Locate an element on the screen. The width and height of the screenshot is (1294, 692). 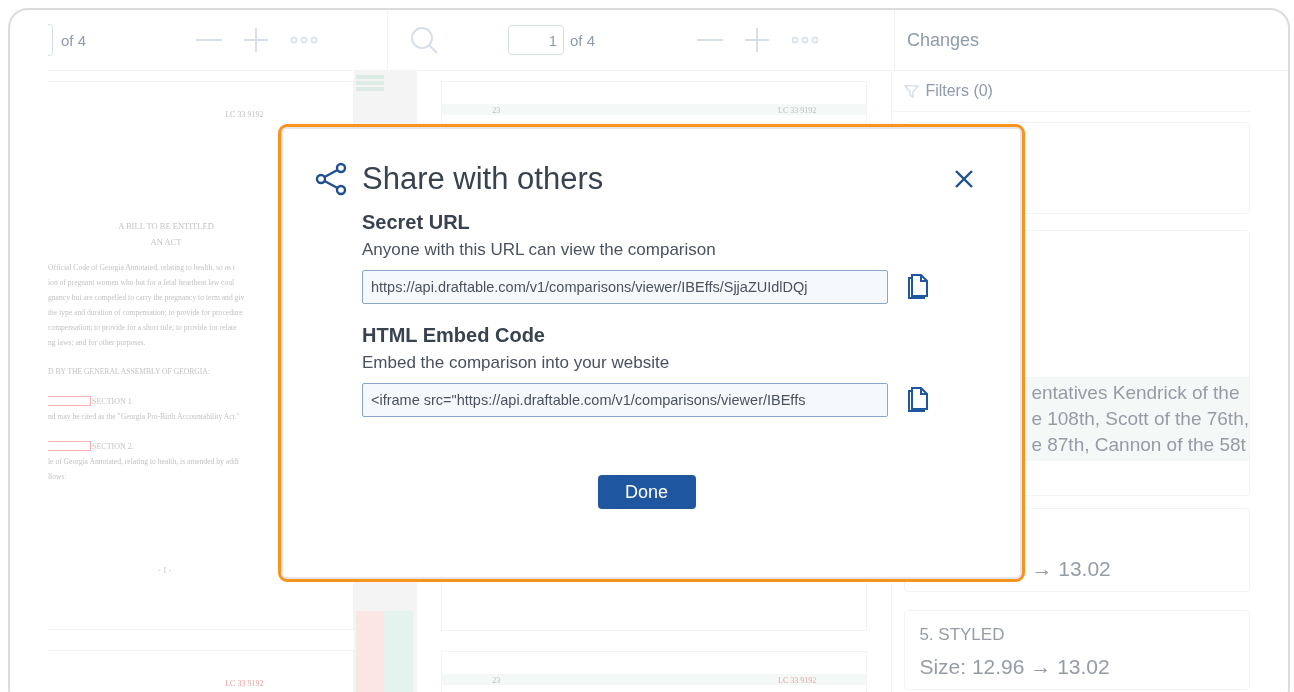
change-text: entatives Kendrick of the is located at coordinates (1136, 393).